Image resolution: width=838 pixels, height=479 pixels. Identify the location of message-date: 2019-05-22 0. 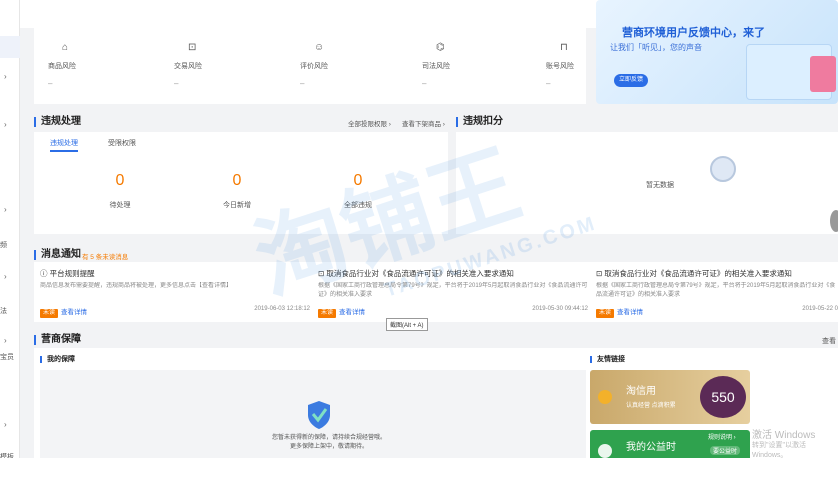
(820, 309).